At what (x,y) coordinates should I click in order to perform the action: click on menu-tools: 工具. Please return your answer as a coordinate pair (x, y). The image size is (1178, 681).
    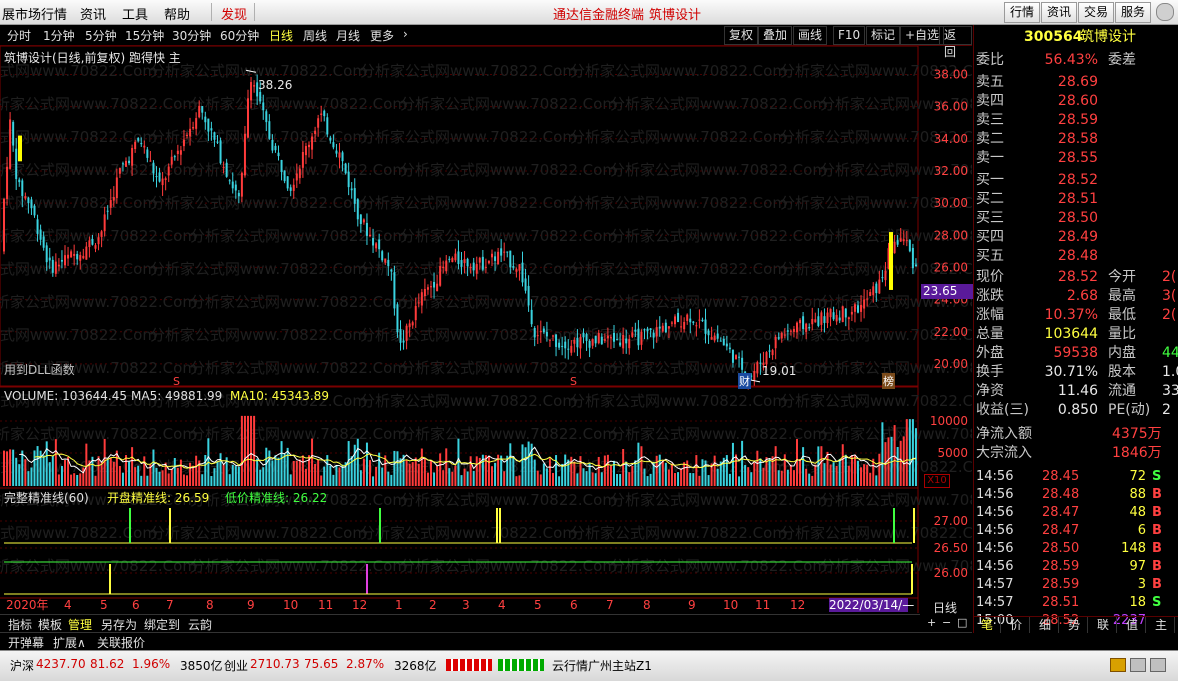
    Looking at the image, I should click on (135, 13).